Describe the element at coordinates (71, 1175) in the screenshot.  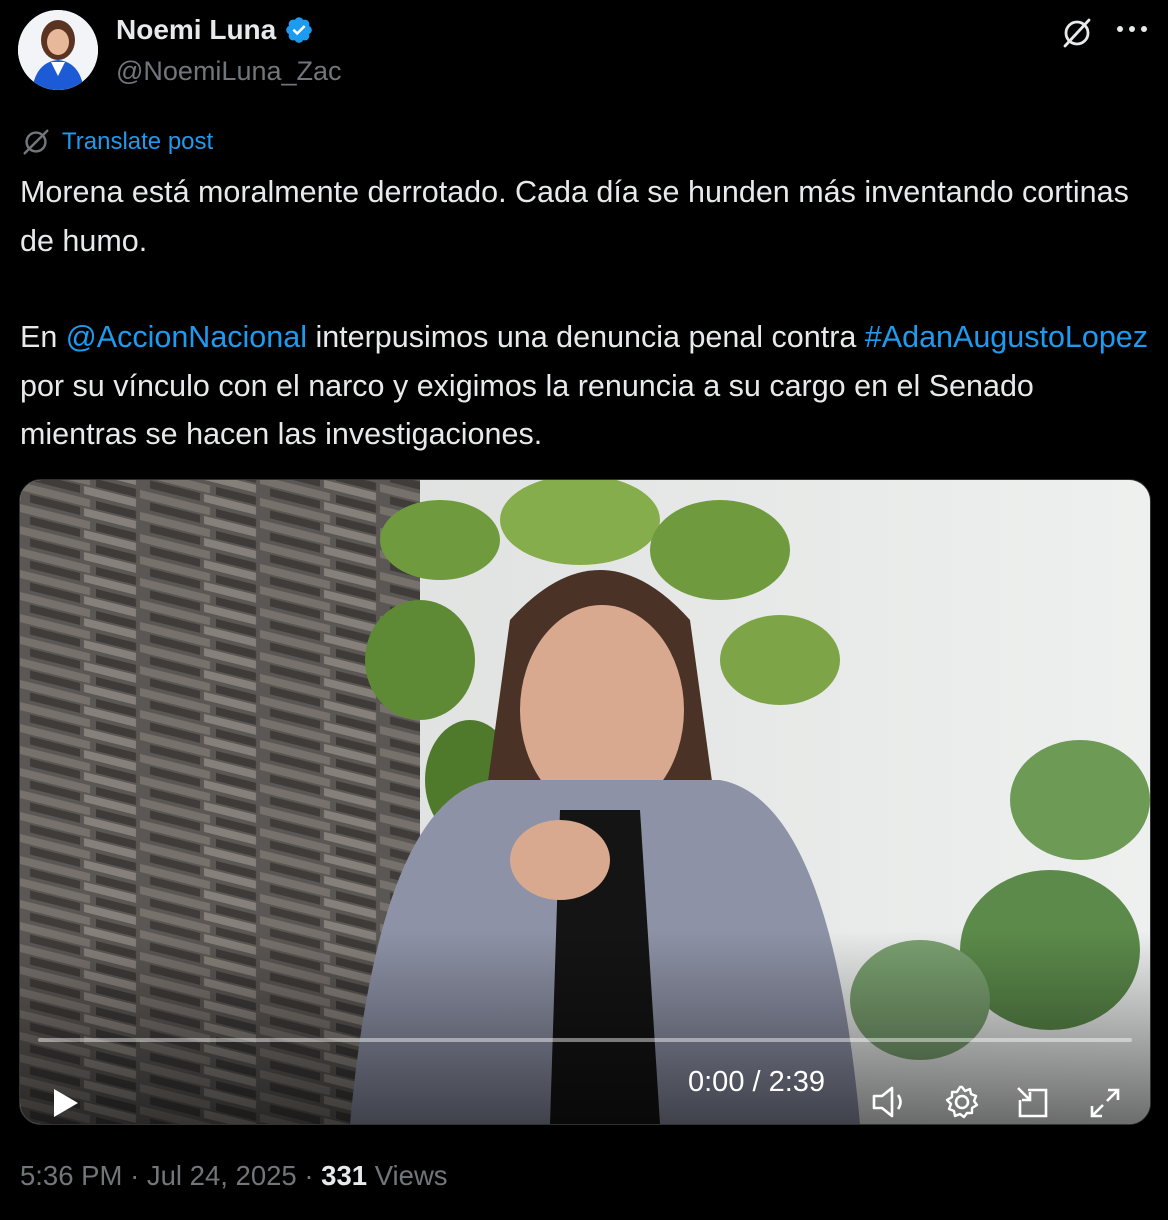
I see `post-time: 5:36 PM` at that location.